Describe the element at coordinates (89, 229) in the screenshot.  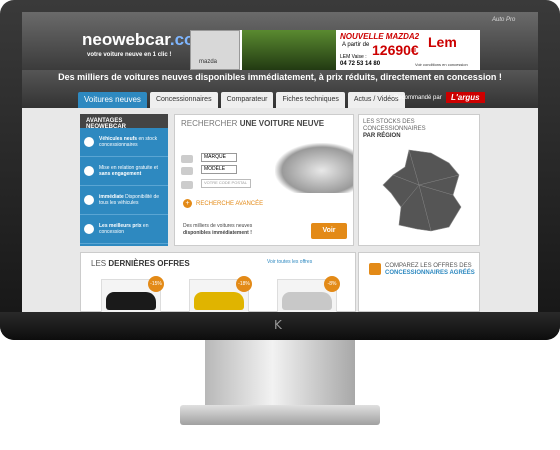
I see `price-icon` at that location.